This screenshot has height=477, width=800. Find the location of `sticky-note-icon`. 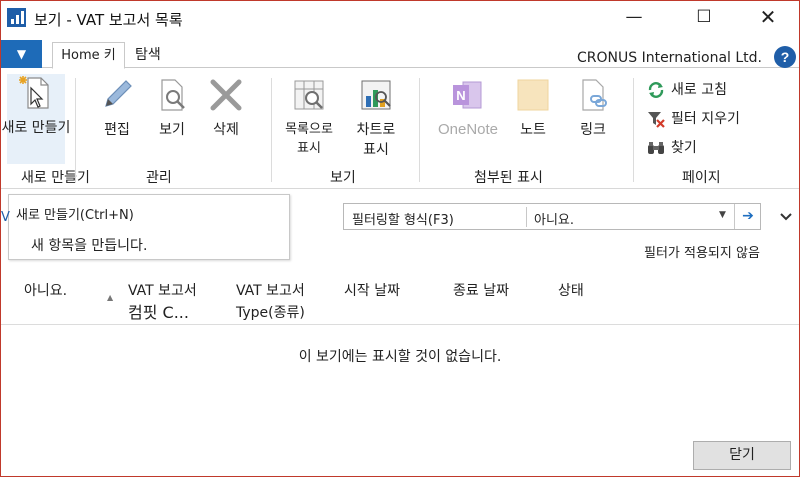

sticky-note-icon is located at coordinates (533, 95).